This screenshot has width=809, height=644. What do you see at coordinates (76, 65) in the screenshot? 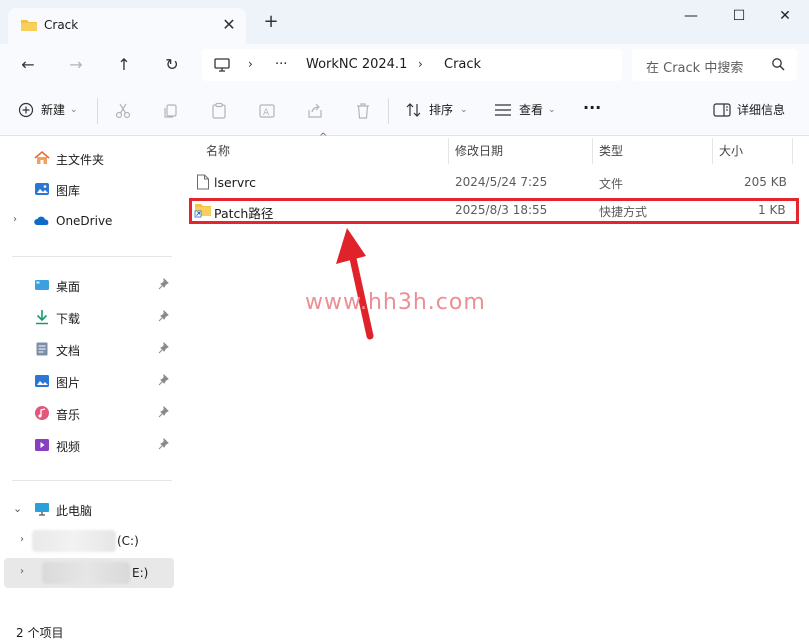
I see `forward-arrow-icon: →` at bounding box center [76, 65].